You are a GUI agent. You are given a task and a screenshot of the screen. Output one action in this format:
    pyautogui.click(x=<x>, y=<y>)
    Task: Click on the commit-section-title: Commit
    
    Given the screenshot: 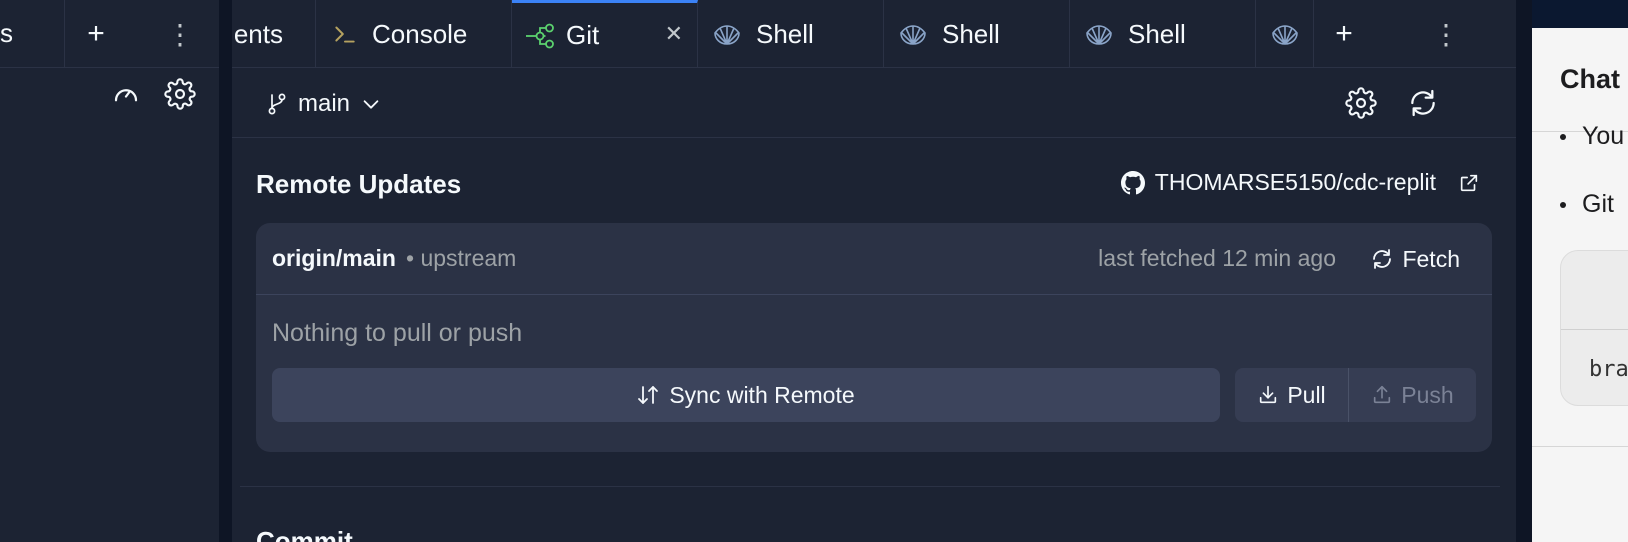 What is the action you would take?
    pyautogui.click(x=304, y=534)
    